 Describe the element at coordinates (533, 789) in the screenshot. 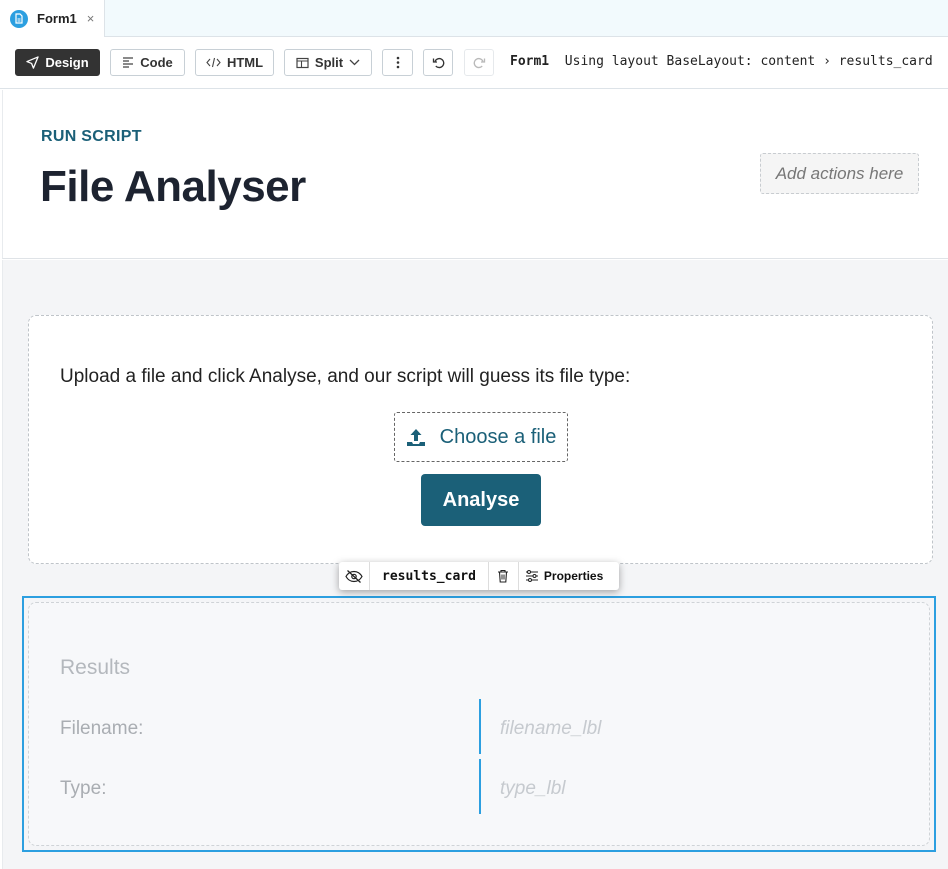

I see `type-value: type_lbl` at that location.